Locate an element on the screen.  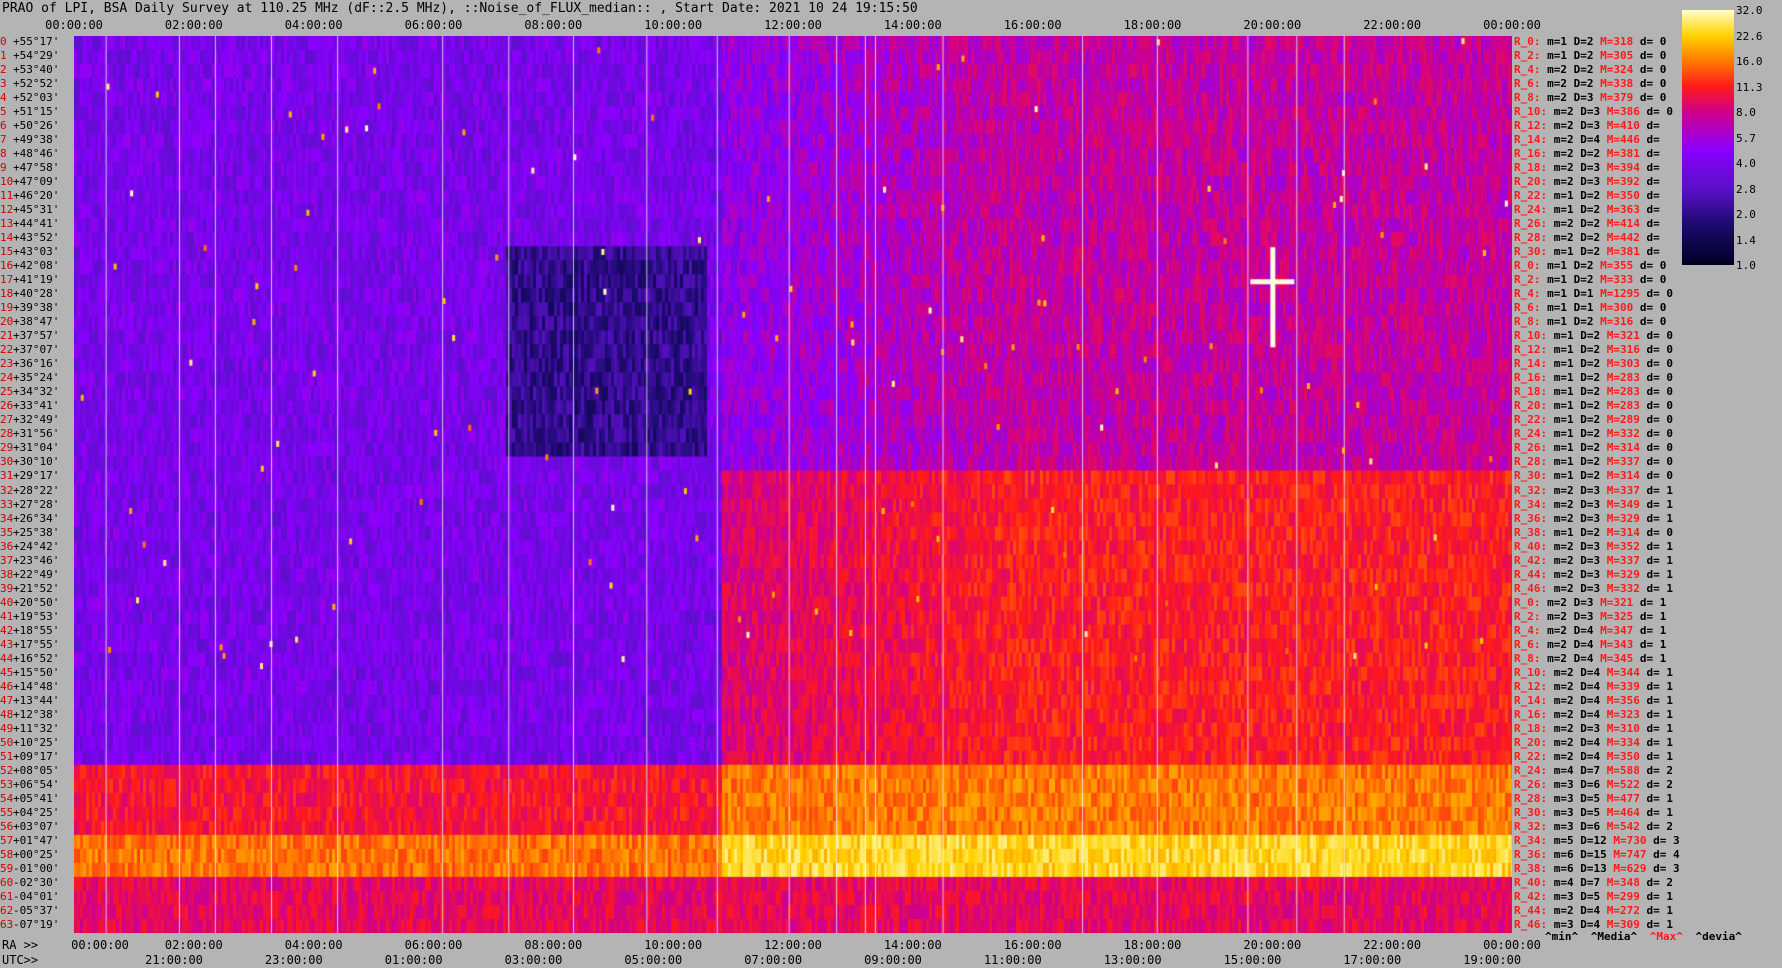
declination-value: +37°07' is located at coordinates (36, 350).